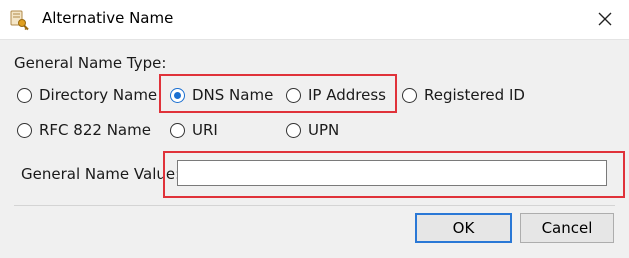 This screenshot has width=629, height=258. I want to click on radio-rfc822-name: RFC 822 Name, so click(84, 130).